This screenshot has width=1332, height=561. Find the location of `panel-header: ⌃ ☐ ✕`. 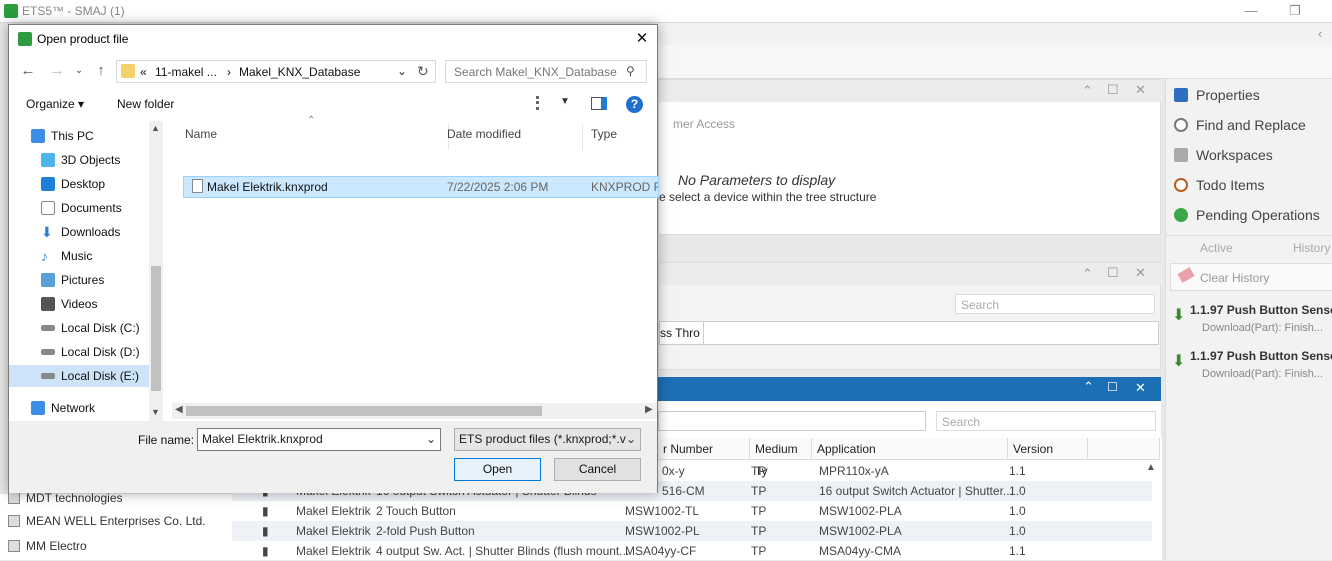

panel-header: ⌃ ☐ ✕ is located at coordinates (910, 91).